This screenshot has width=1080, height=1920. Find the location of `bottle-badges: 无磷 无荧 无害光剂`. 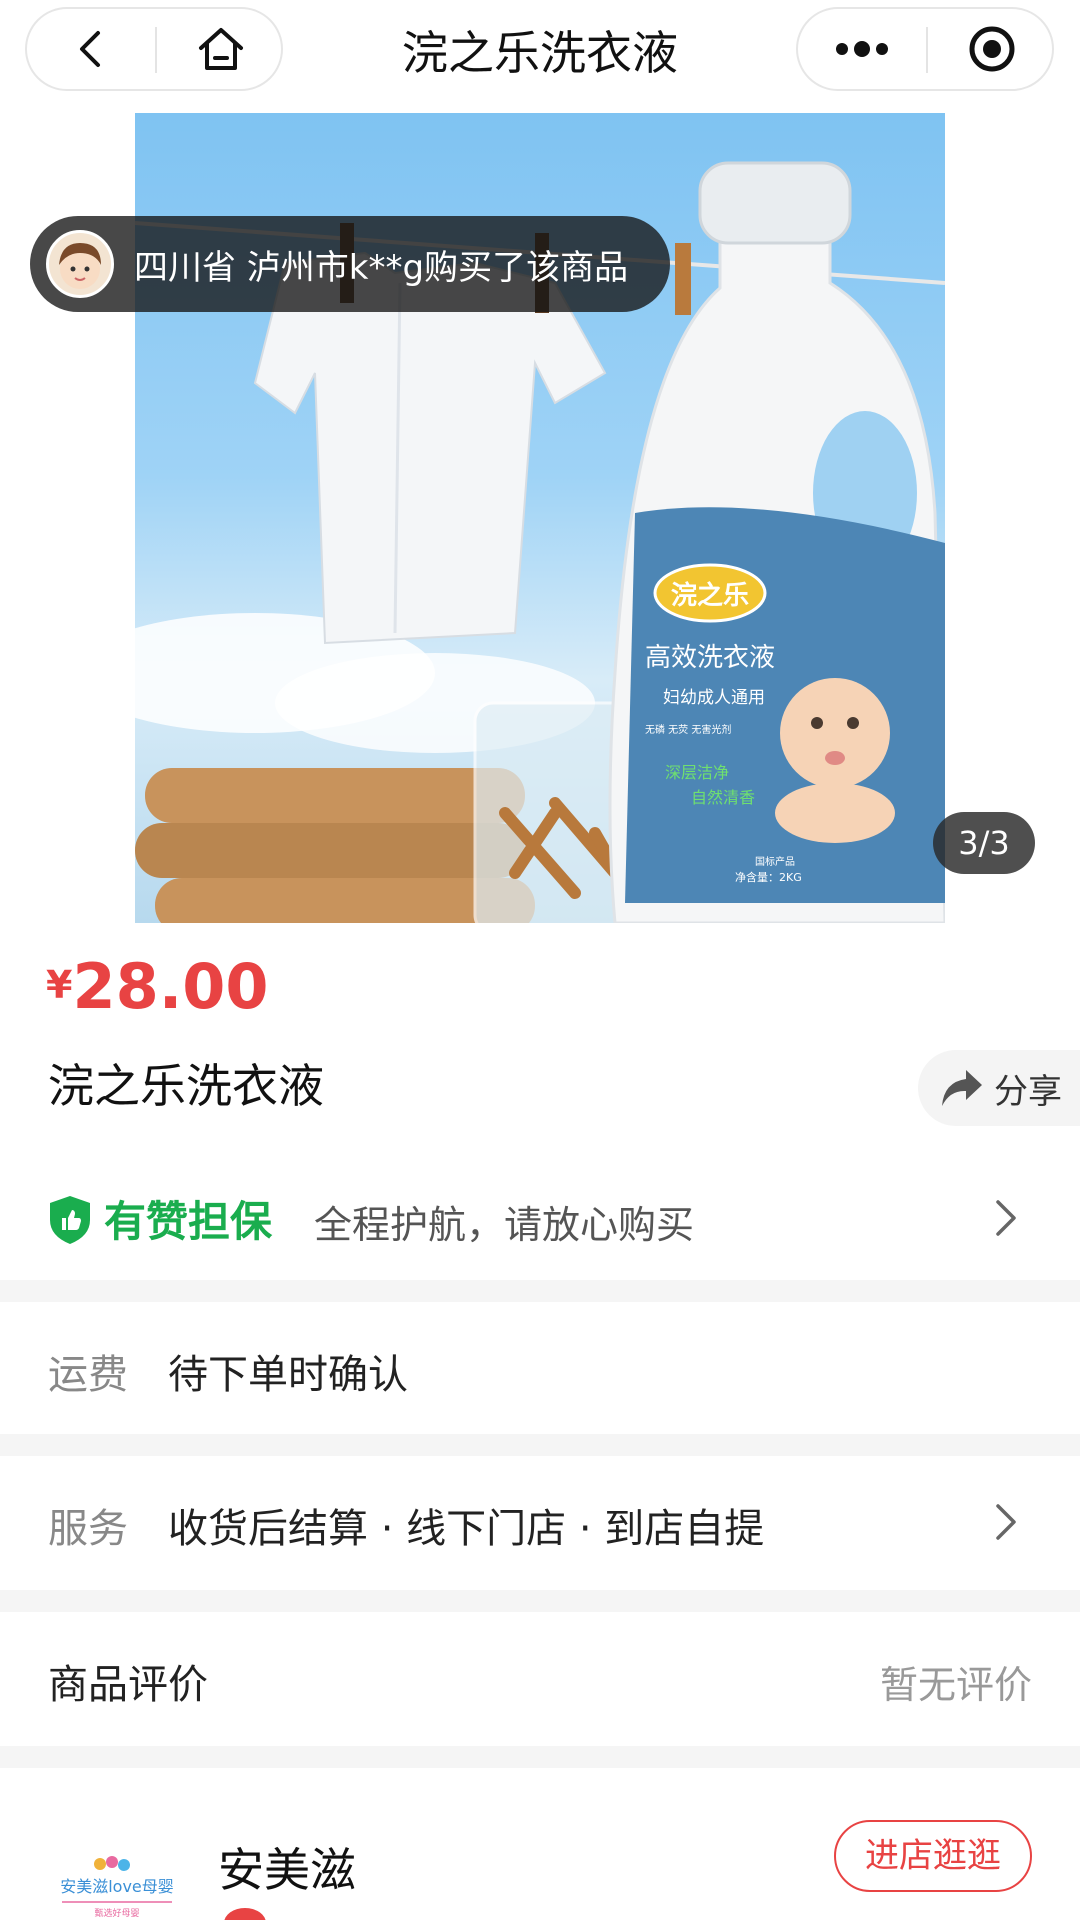

bottle-badges: 无磷 无荧 无害光剂 is located at coordinates (688, 729).